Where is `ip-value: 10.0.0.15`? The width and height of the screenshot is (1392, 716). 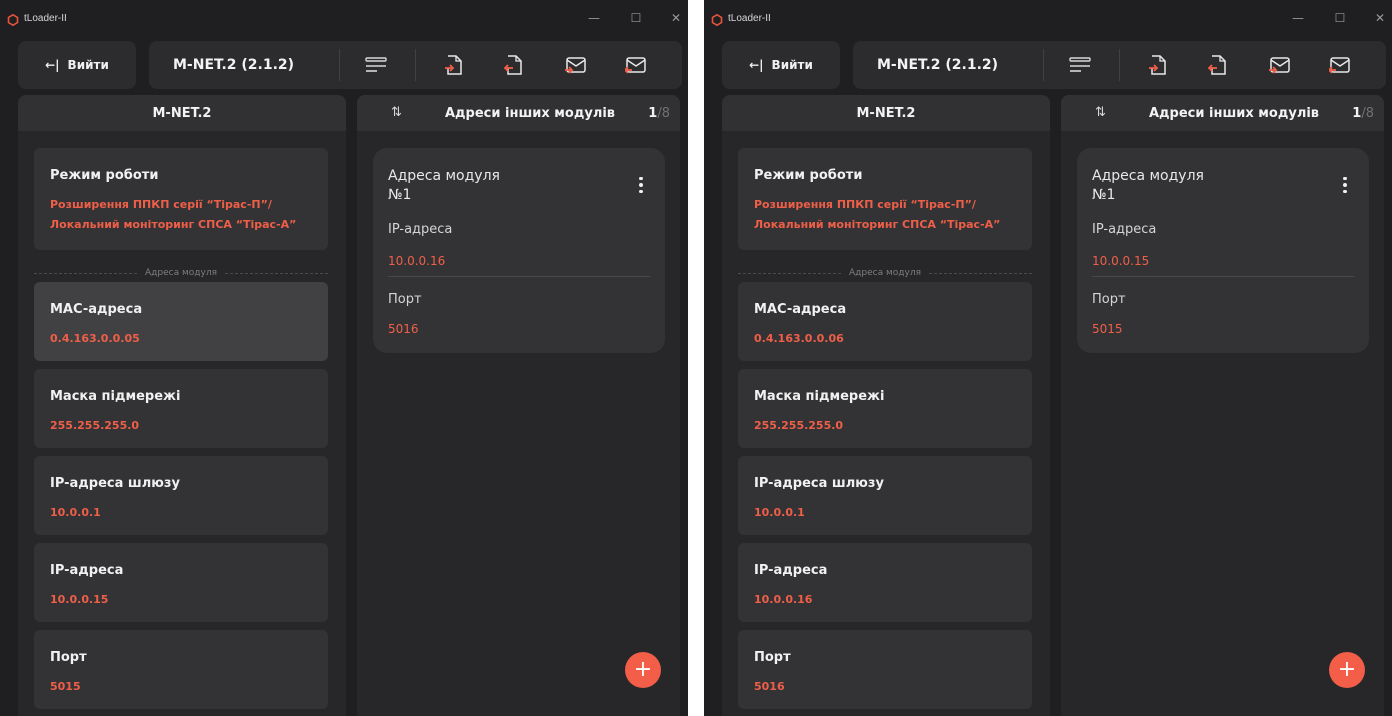 ip-value: 10.0.0.15 is located at coordinates (1121, 261).